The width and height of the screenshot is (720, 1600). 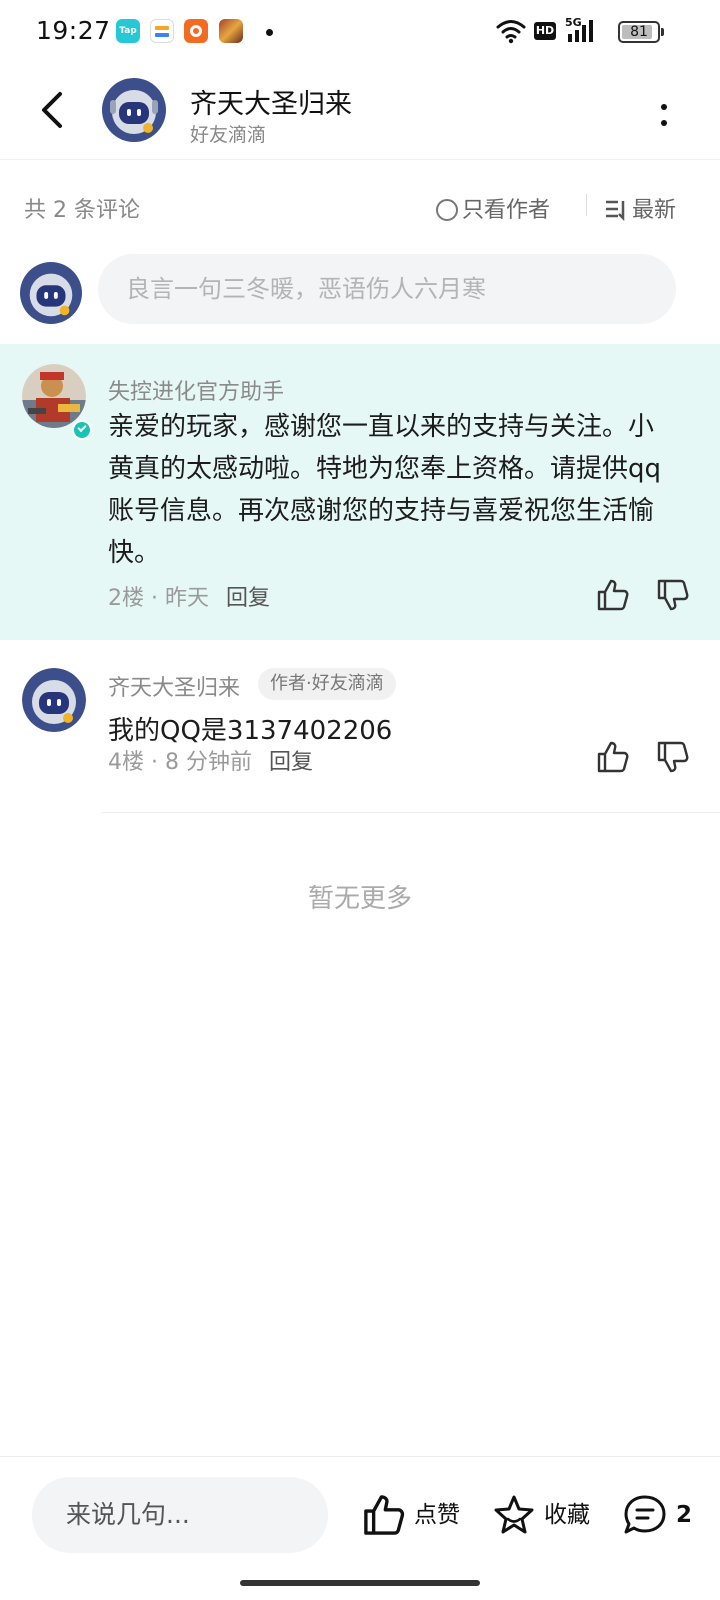 What do you see at coordinates (82, 430) in the screenshot?
I see `verified-icon` at bounding box center [82, 430].